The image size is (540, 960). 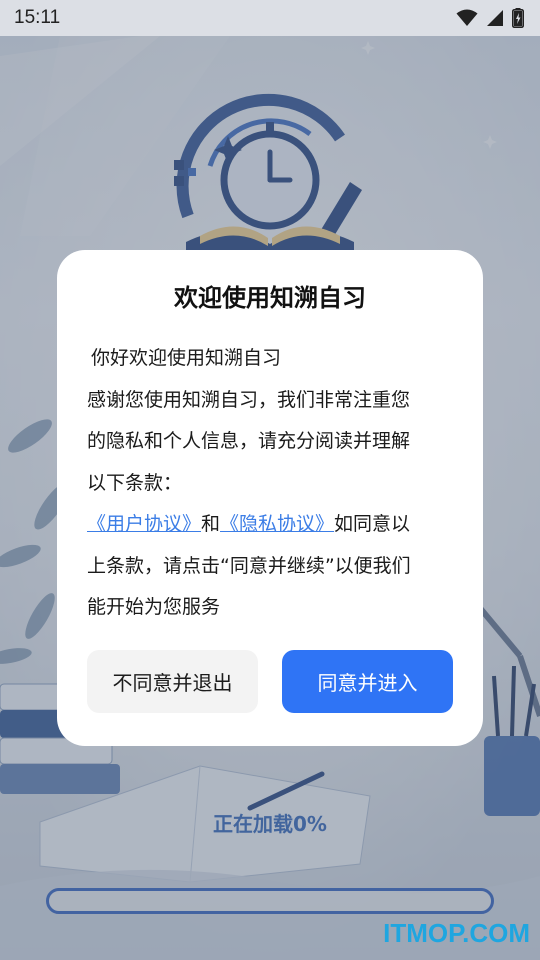 I want to click on user-agreement-link: 《用户协议》, so click(x=144, y=524).